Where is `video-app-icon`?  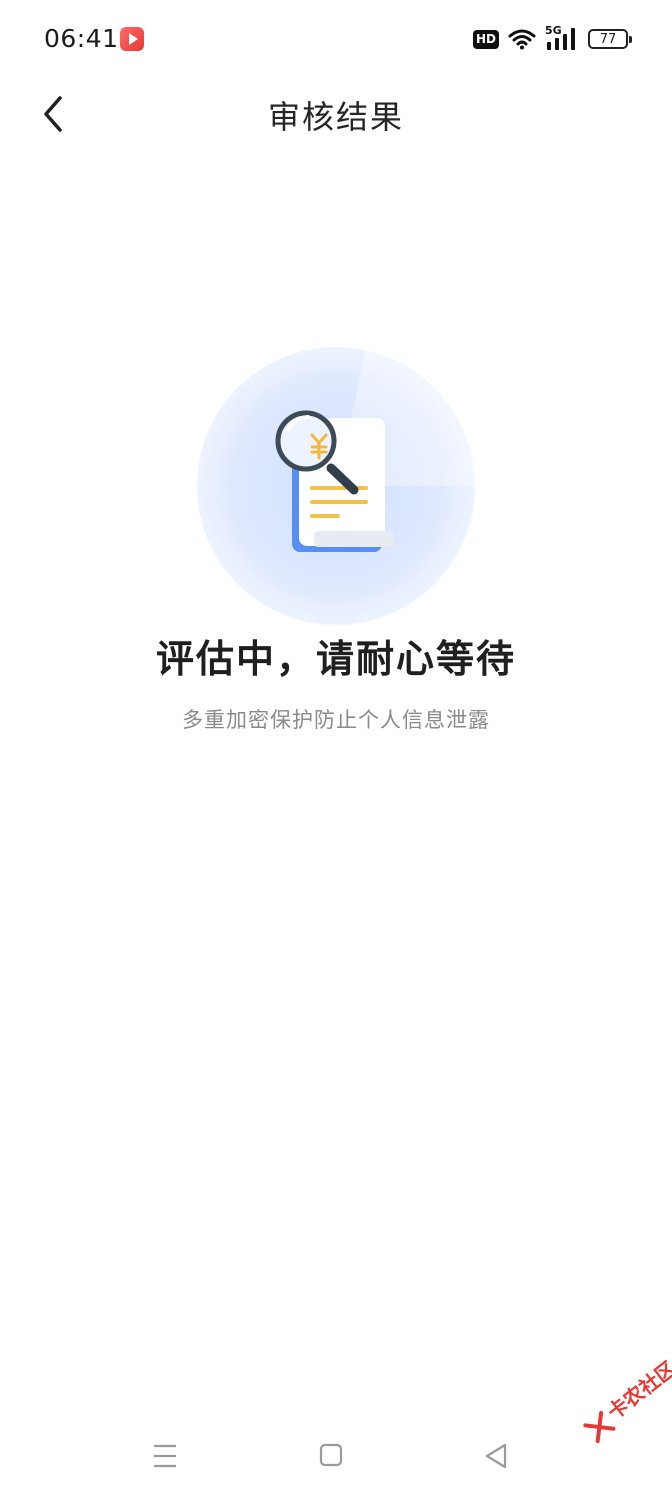
video-app-icon is located at coordinates (132, 39).